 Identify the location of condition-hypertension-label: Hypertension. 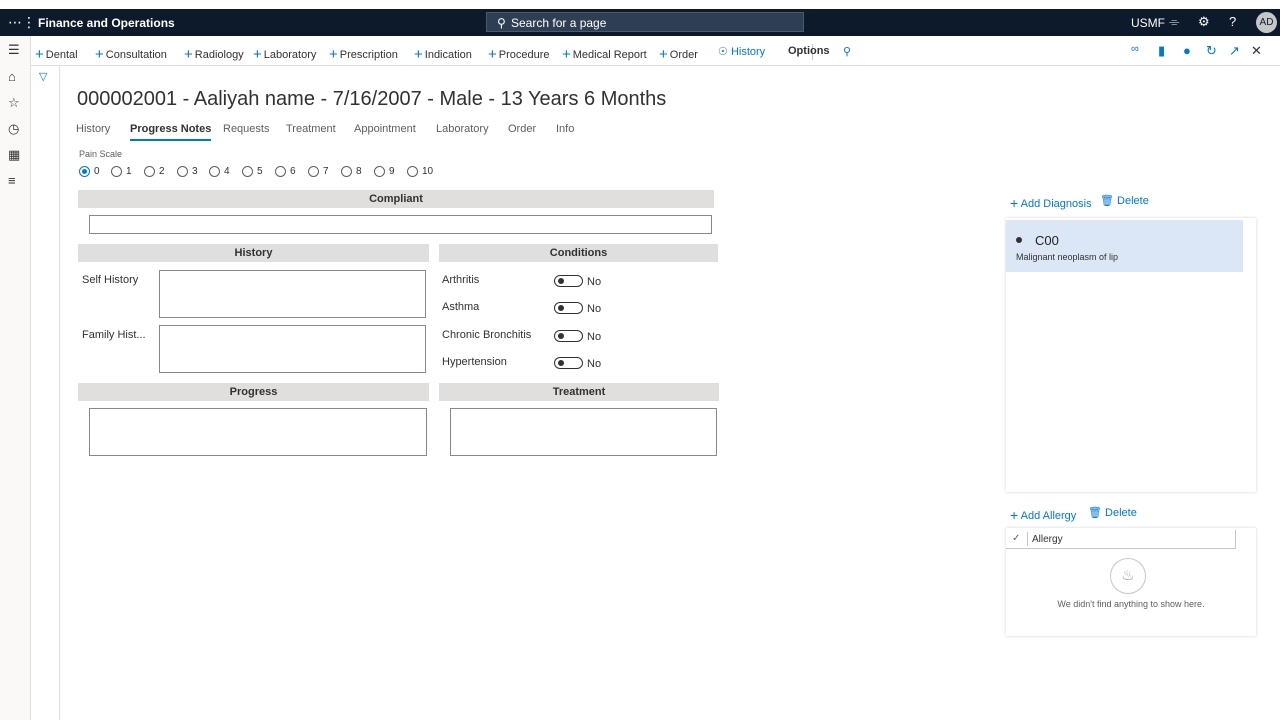
(474, 362).